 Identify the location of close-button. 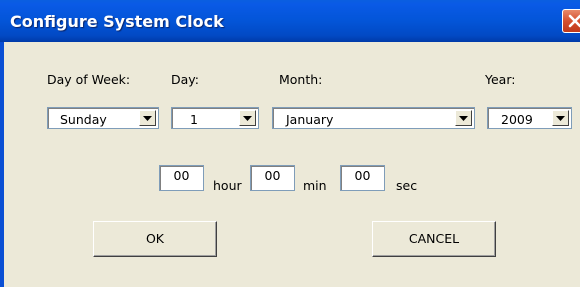
(571, 21).